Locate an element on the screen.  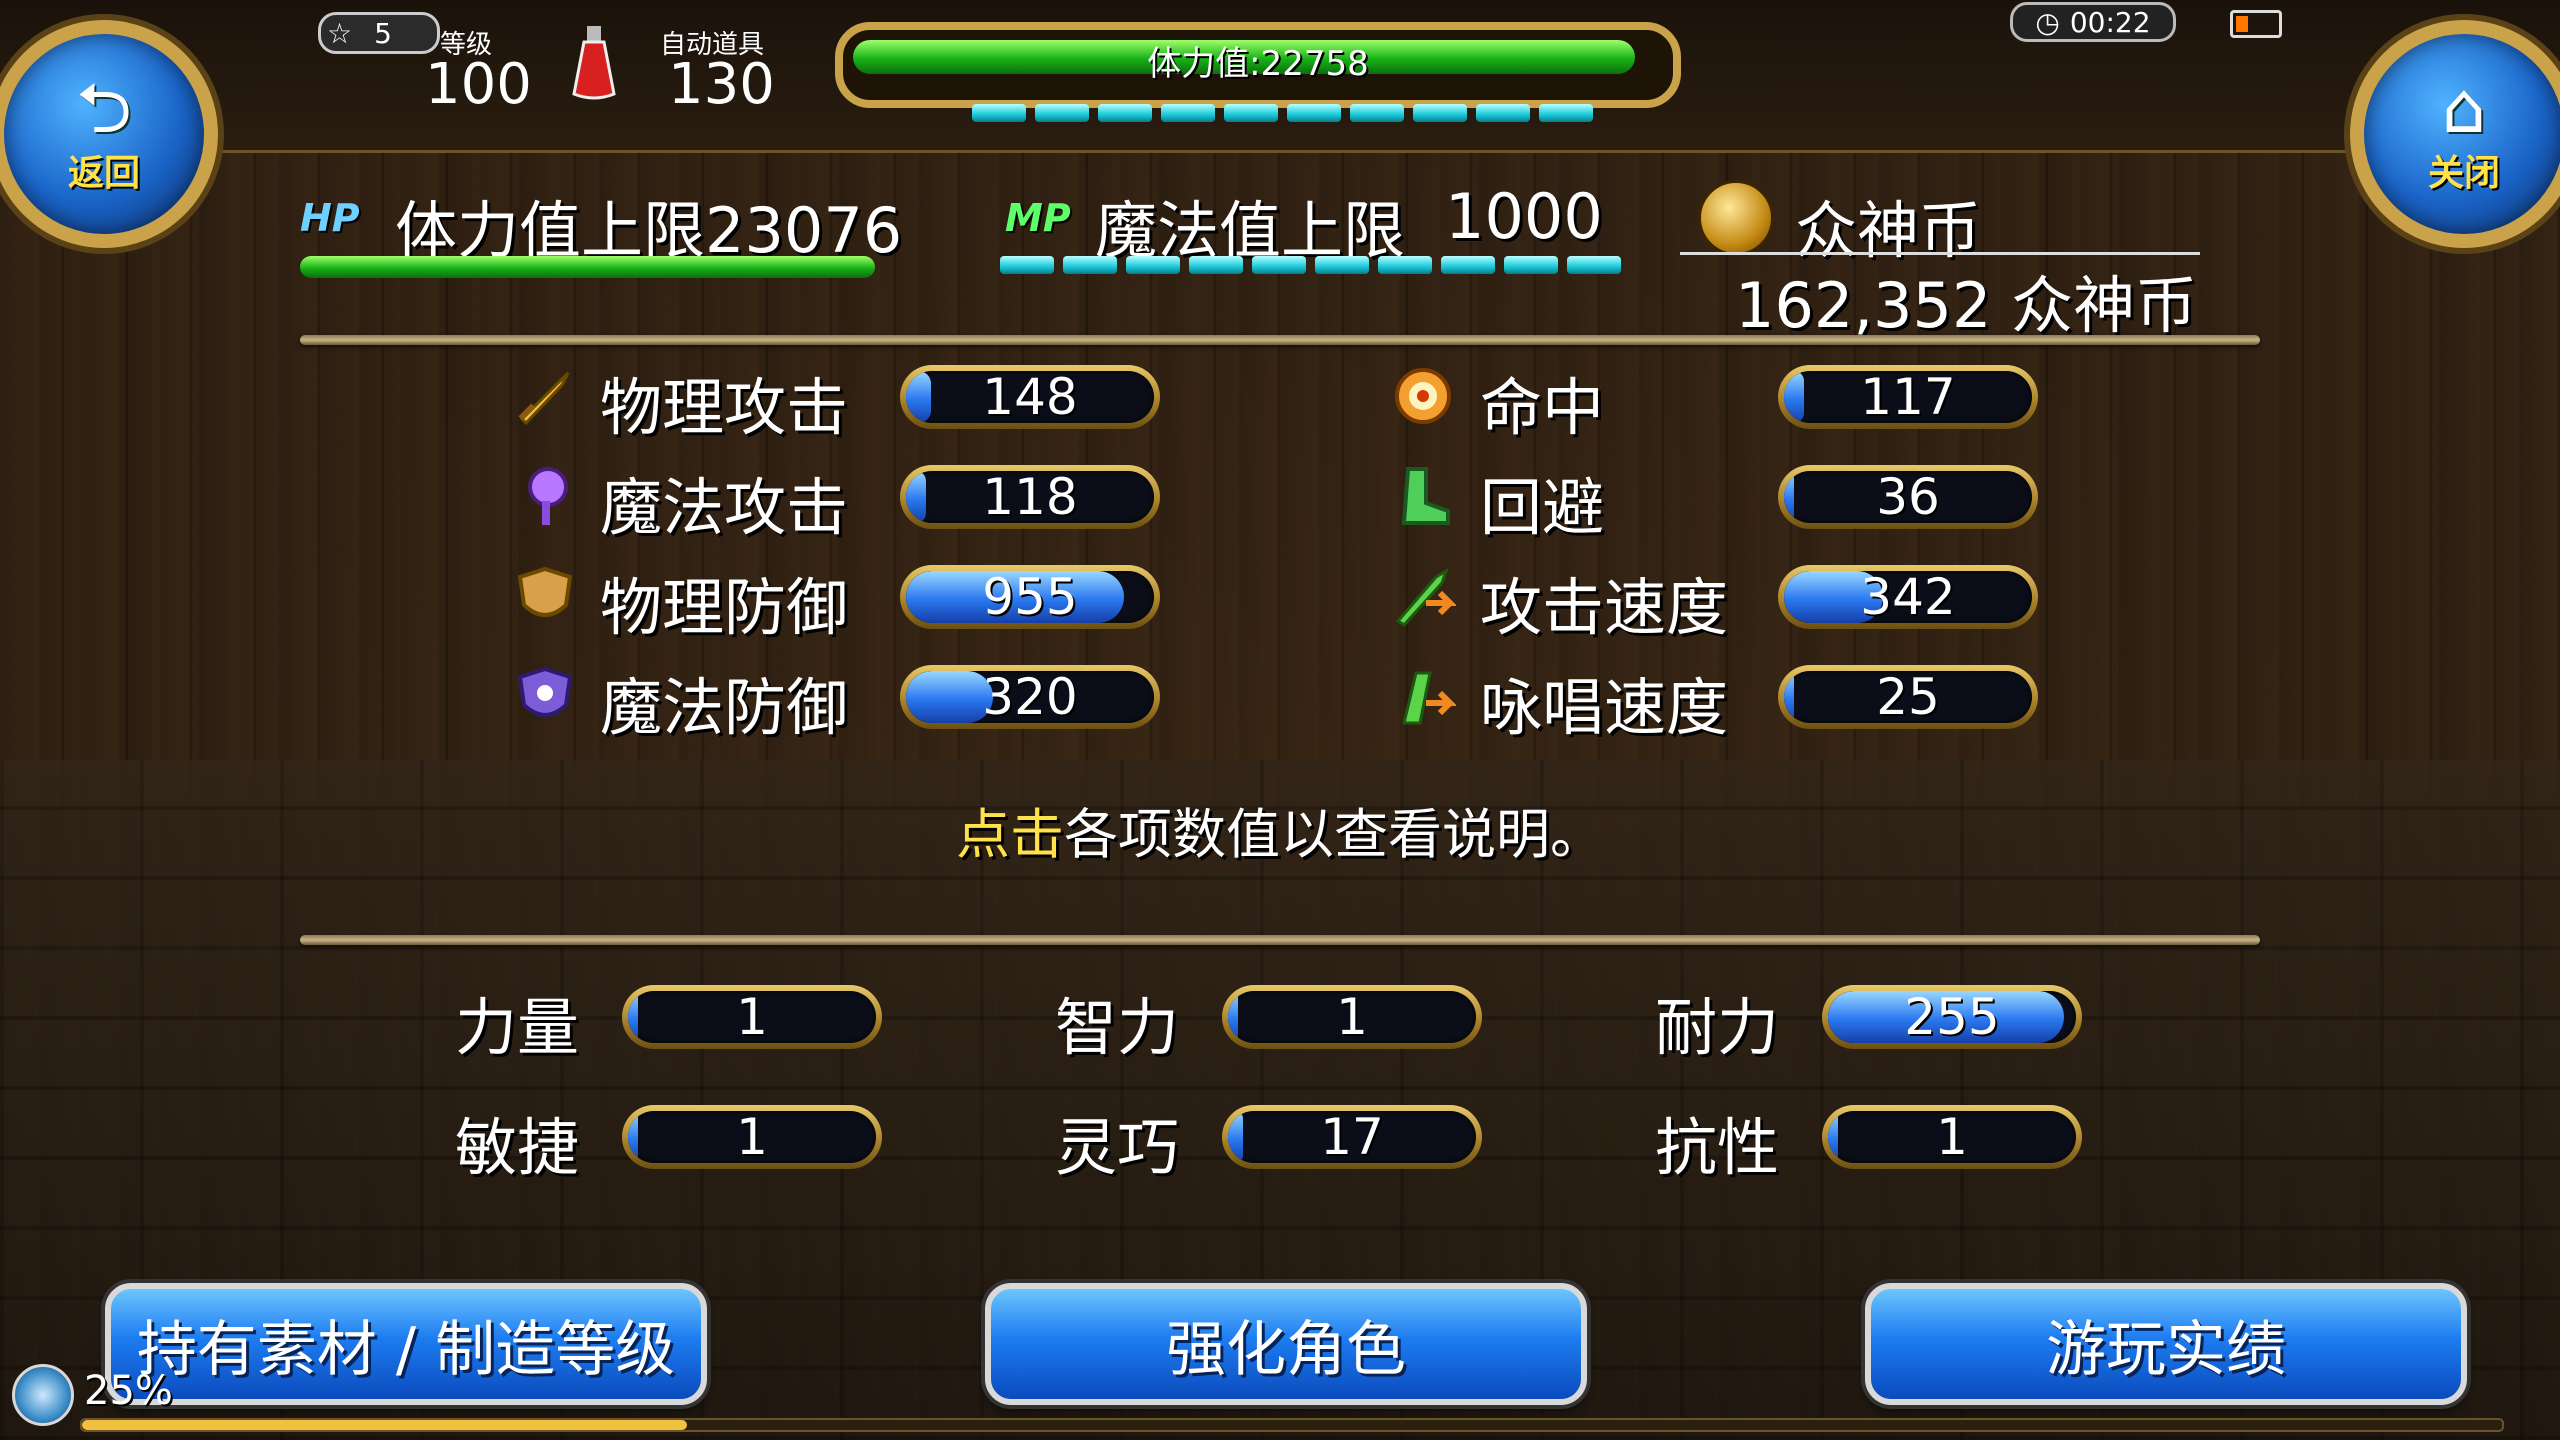
hint-rest: 各项数值以查看说明。 is located at coordinates (1334, 834).